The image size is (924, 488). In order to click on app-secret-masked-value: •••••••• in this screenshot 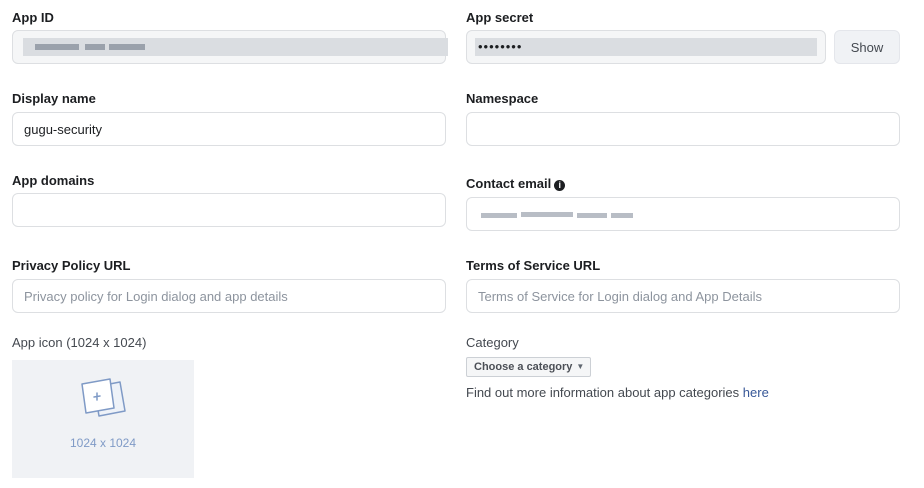, I will do `click(500, 46)`.